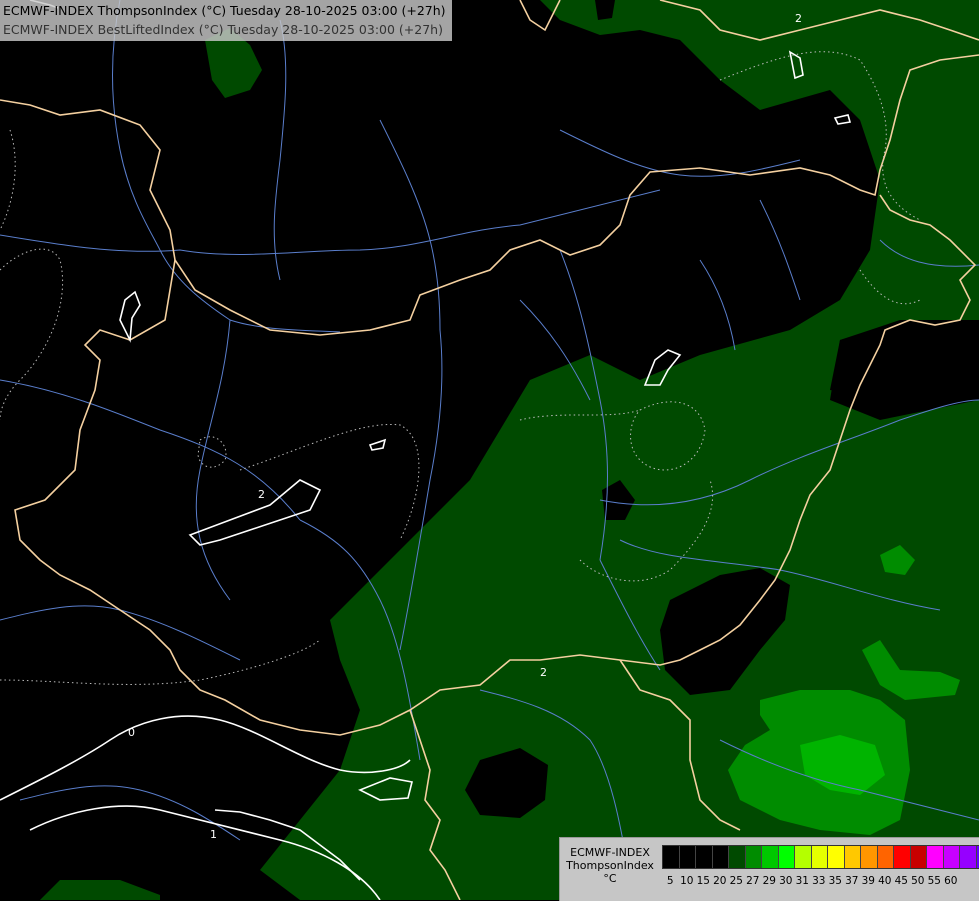 Image resolution: width=979 pixels, height=901 pixels. What do you see at coordinates (802, 882) in the screenshot?
I see `legend-label: 31` at bounding box center [802, 882].